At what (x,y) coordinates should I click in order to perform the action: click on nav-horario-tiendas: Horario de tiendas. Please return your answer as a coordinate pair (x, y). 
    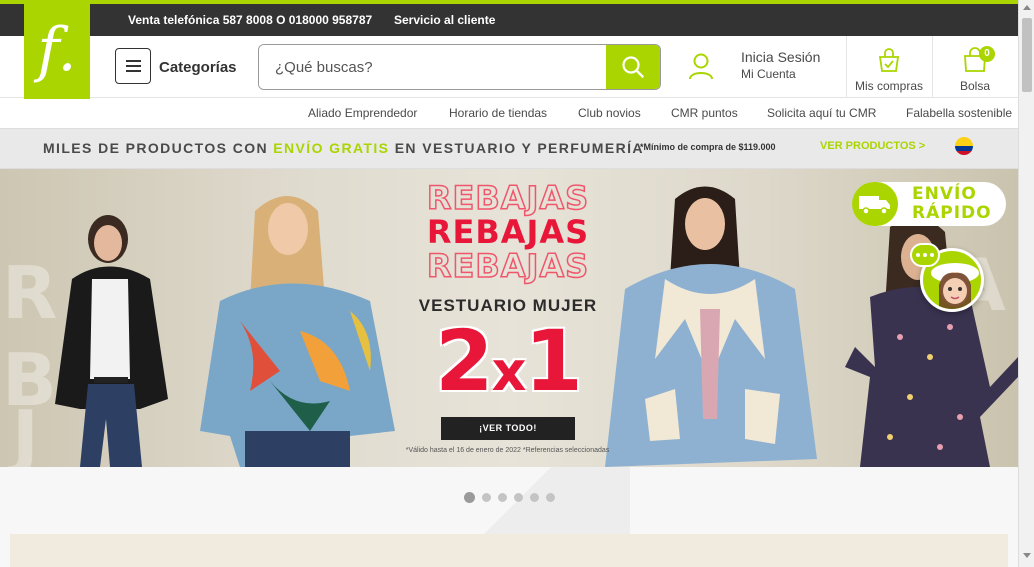
    Looking at the image, I should click on (498, 113).